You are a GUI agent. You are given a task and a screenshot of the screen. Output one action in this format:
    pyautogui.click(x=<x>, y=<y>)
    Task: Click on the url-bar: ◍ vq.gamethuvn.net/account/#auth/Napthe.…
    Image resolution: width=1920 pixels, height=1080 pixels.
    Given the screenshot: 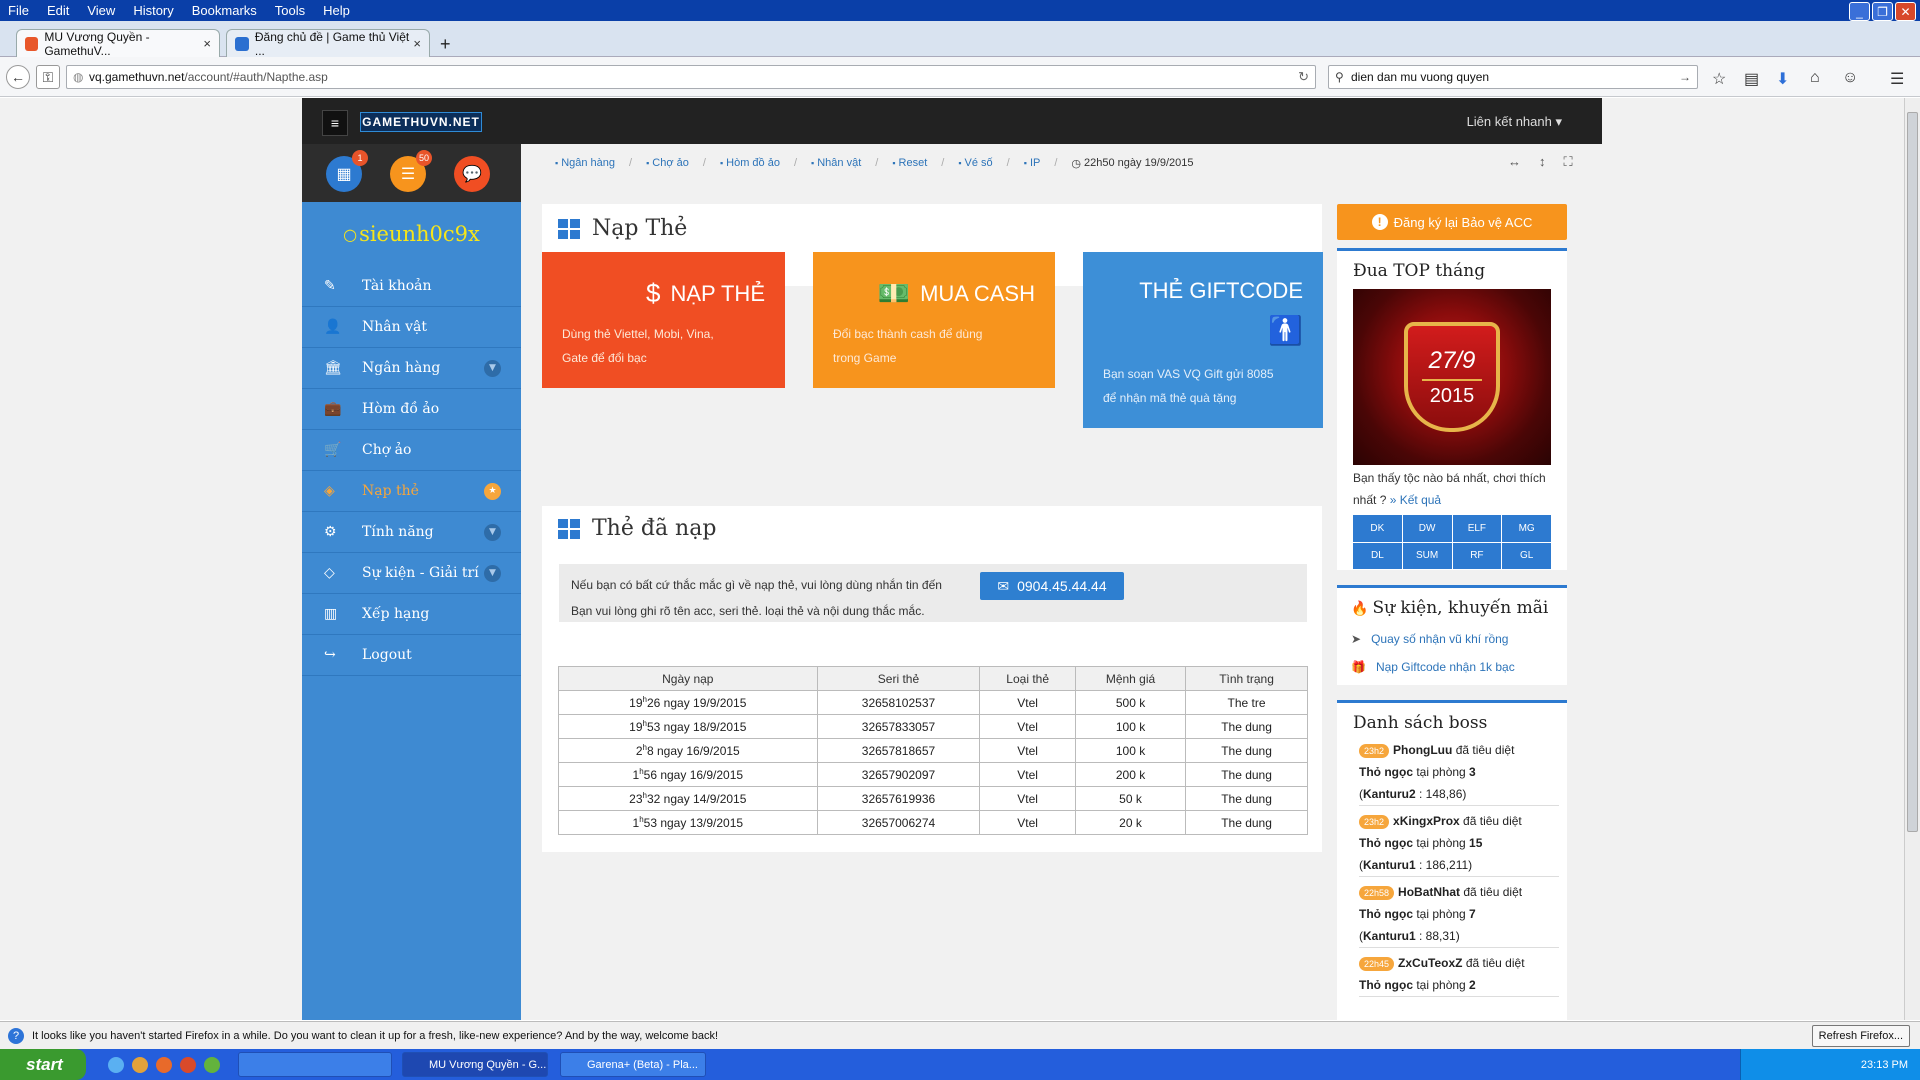 What is the action you would take?
    pyautogui.click(x=691, y=77)
    